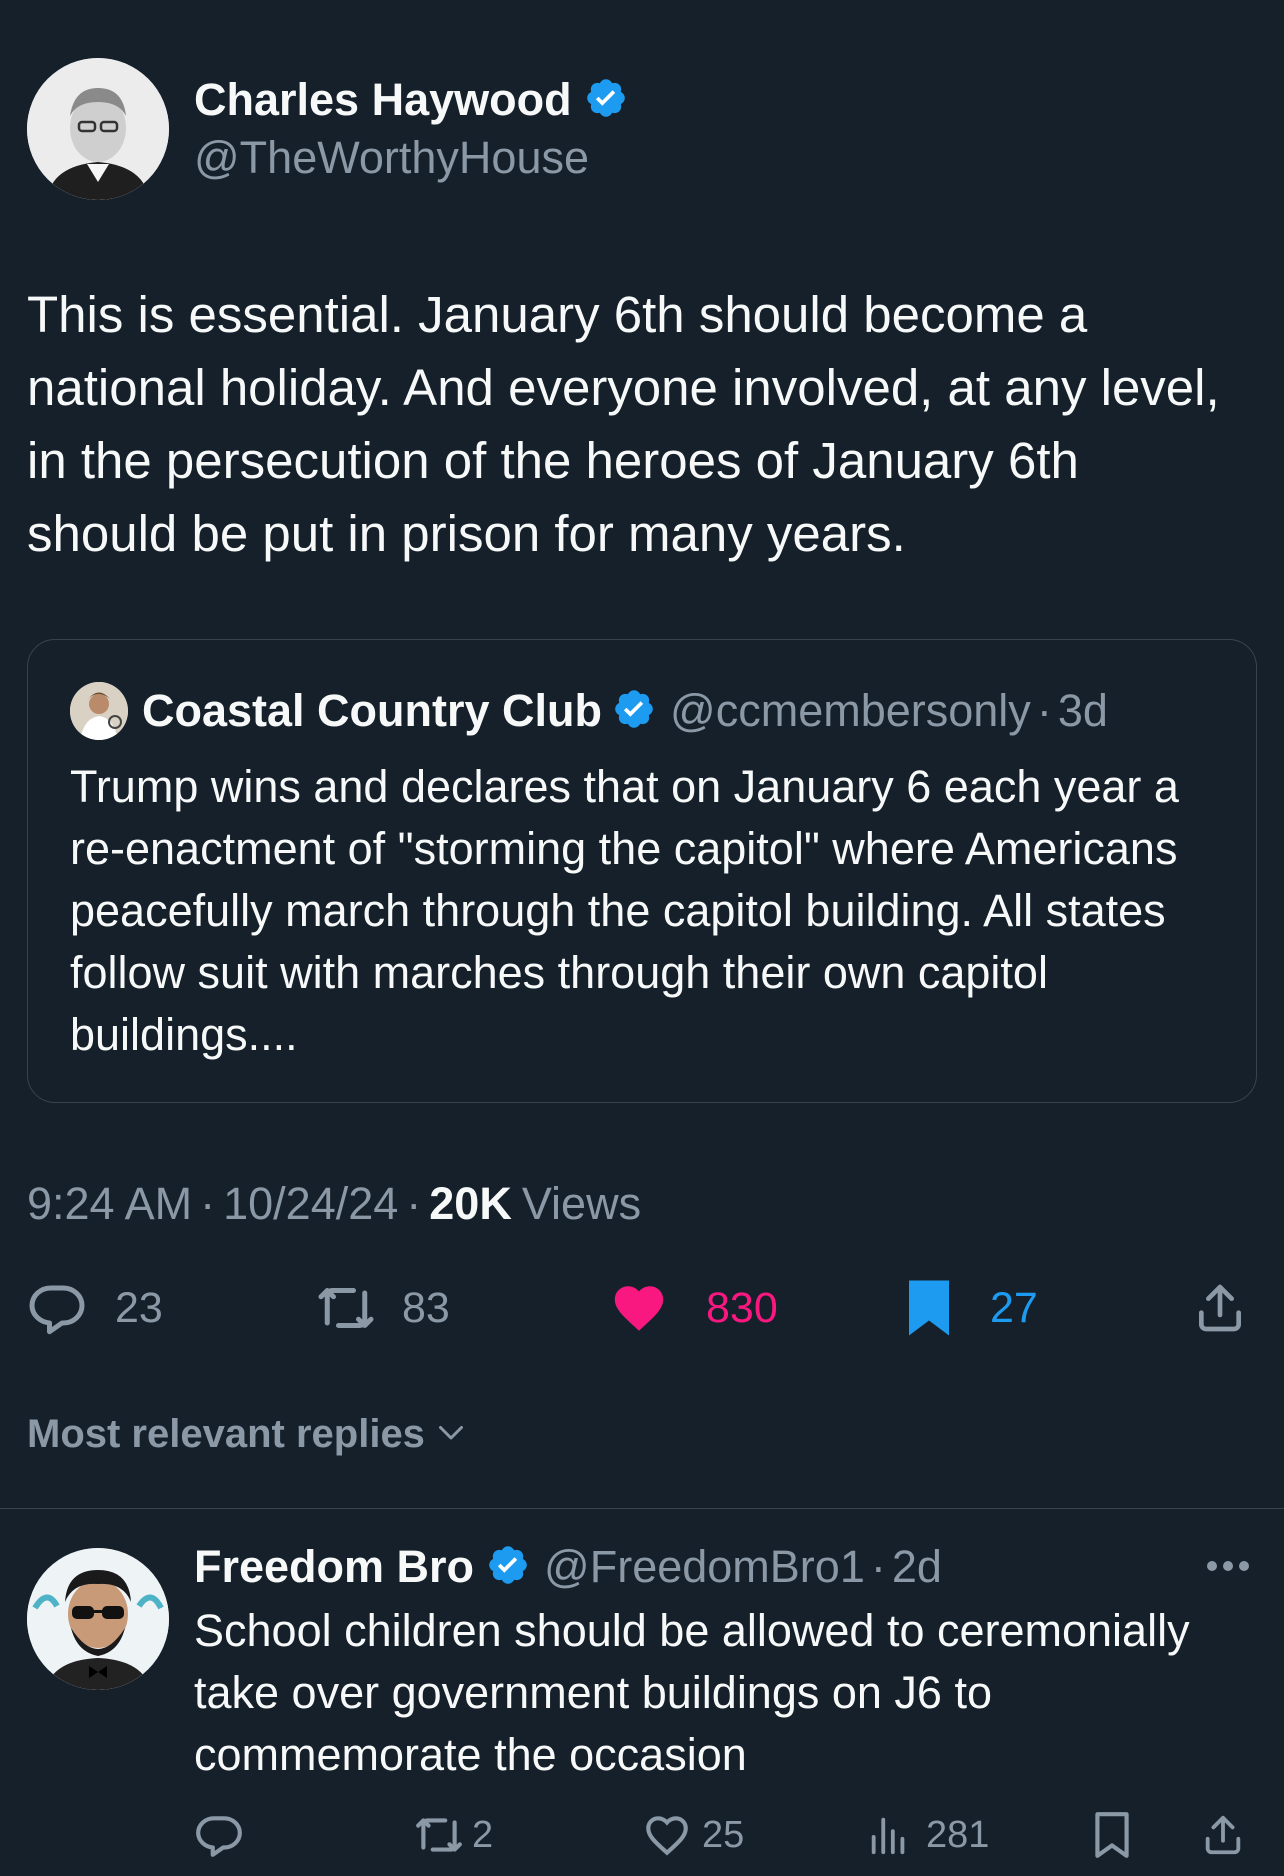 This screenshot has width=1284, height=1876. What do you see at coordinates (642, 1508) in the screenshot?
I see `replies-divider` at bounding box center [642, 1508].